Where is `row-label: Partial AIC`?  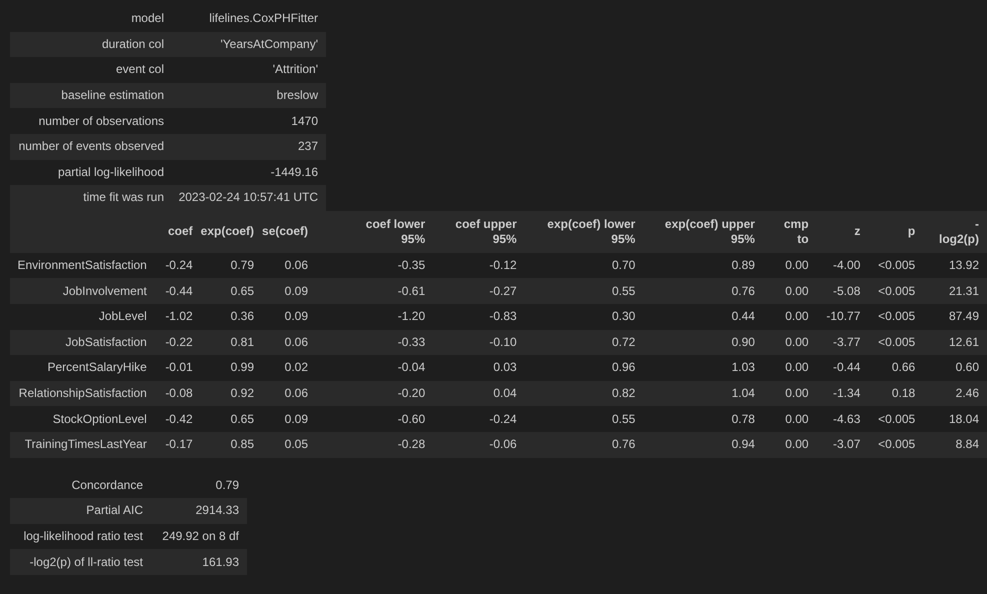
row-label: Partial AIC is located at coordinates (80, 511).